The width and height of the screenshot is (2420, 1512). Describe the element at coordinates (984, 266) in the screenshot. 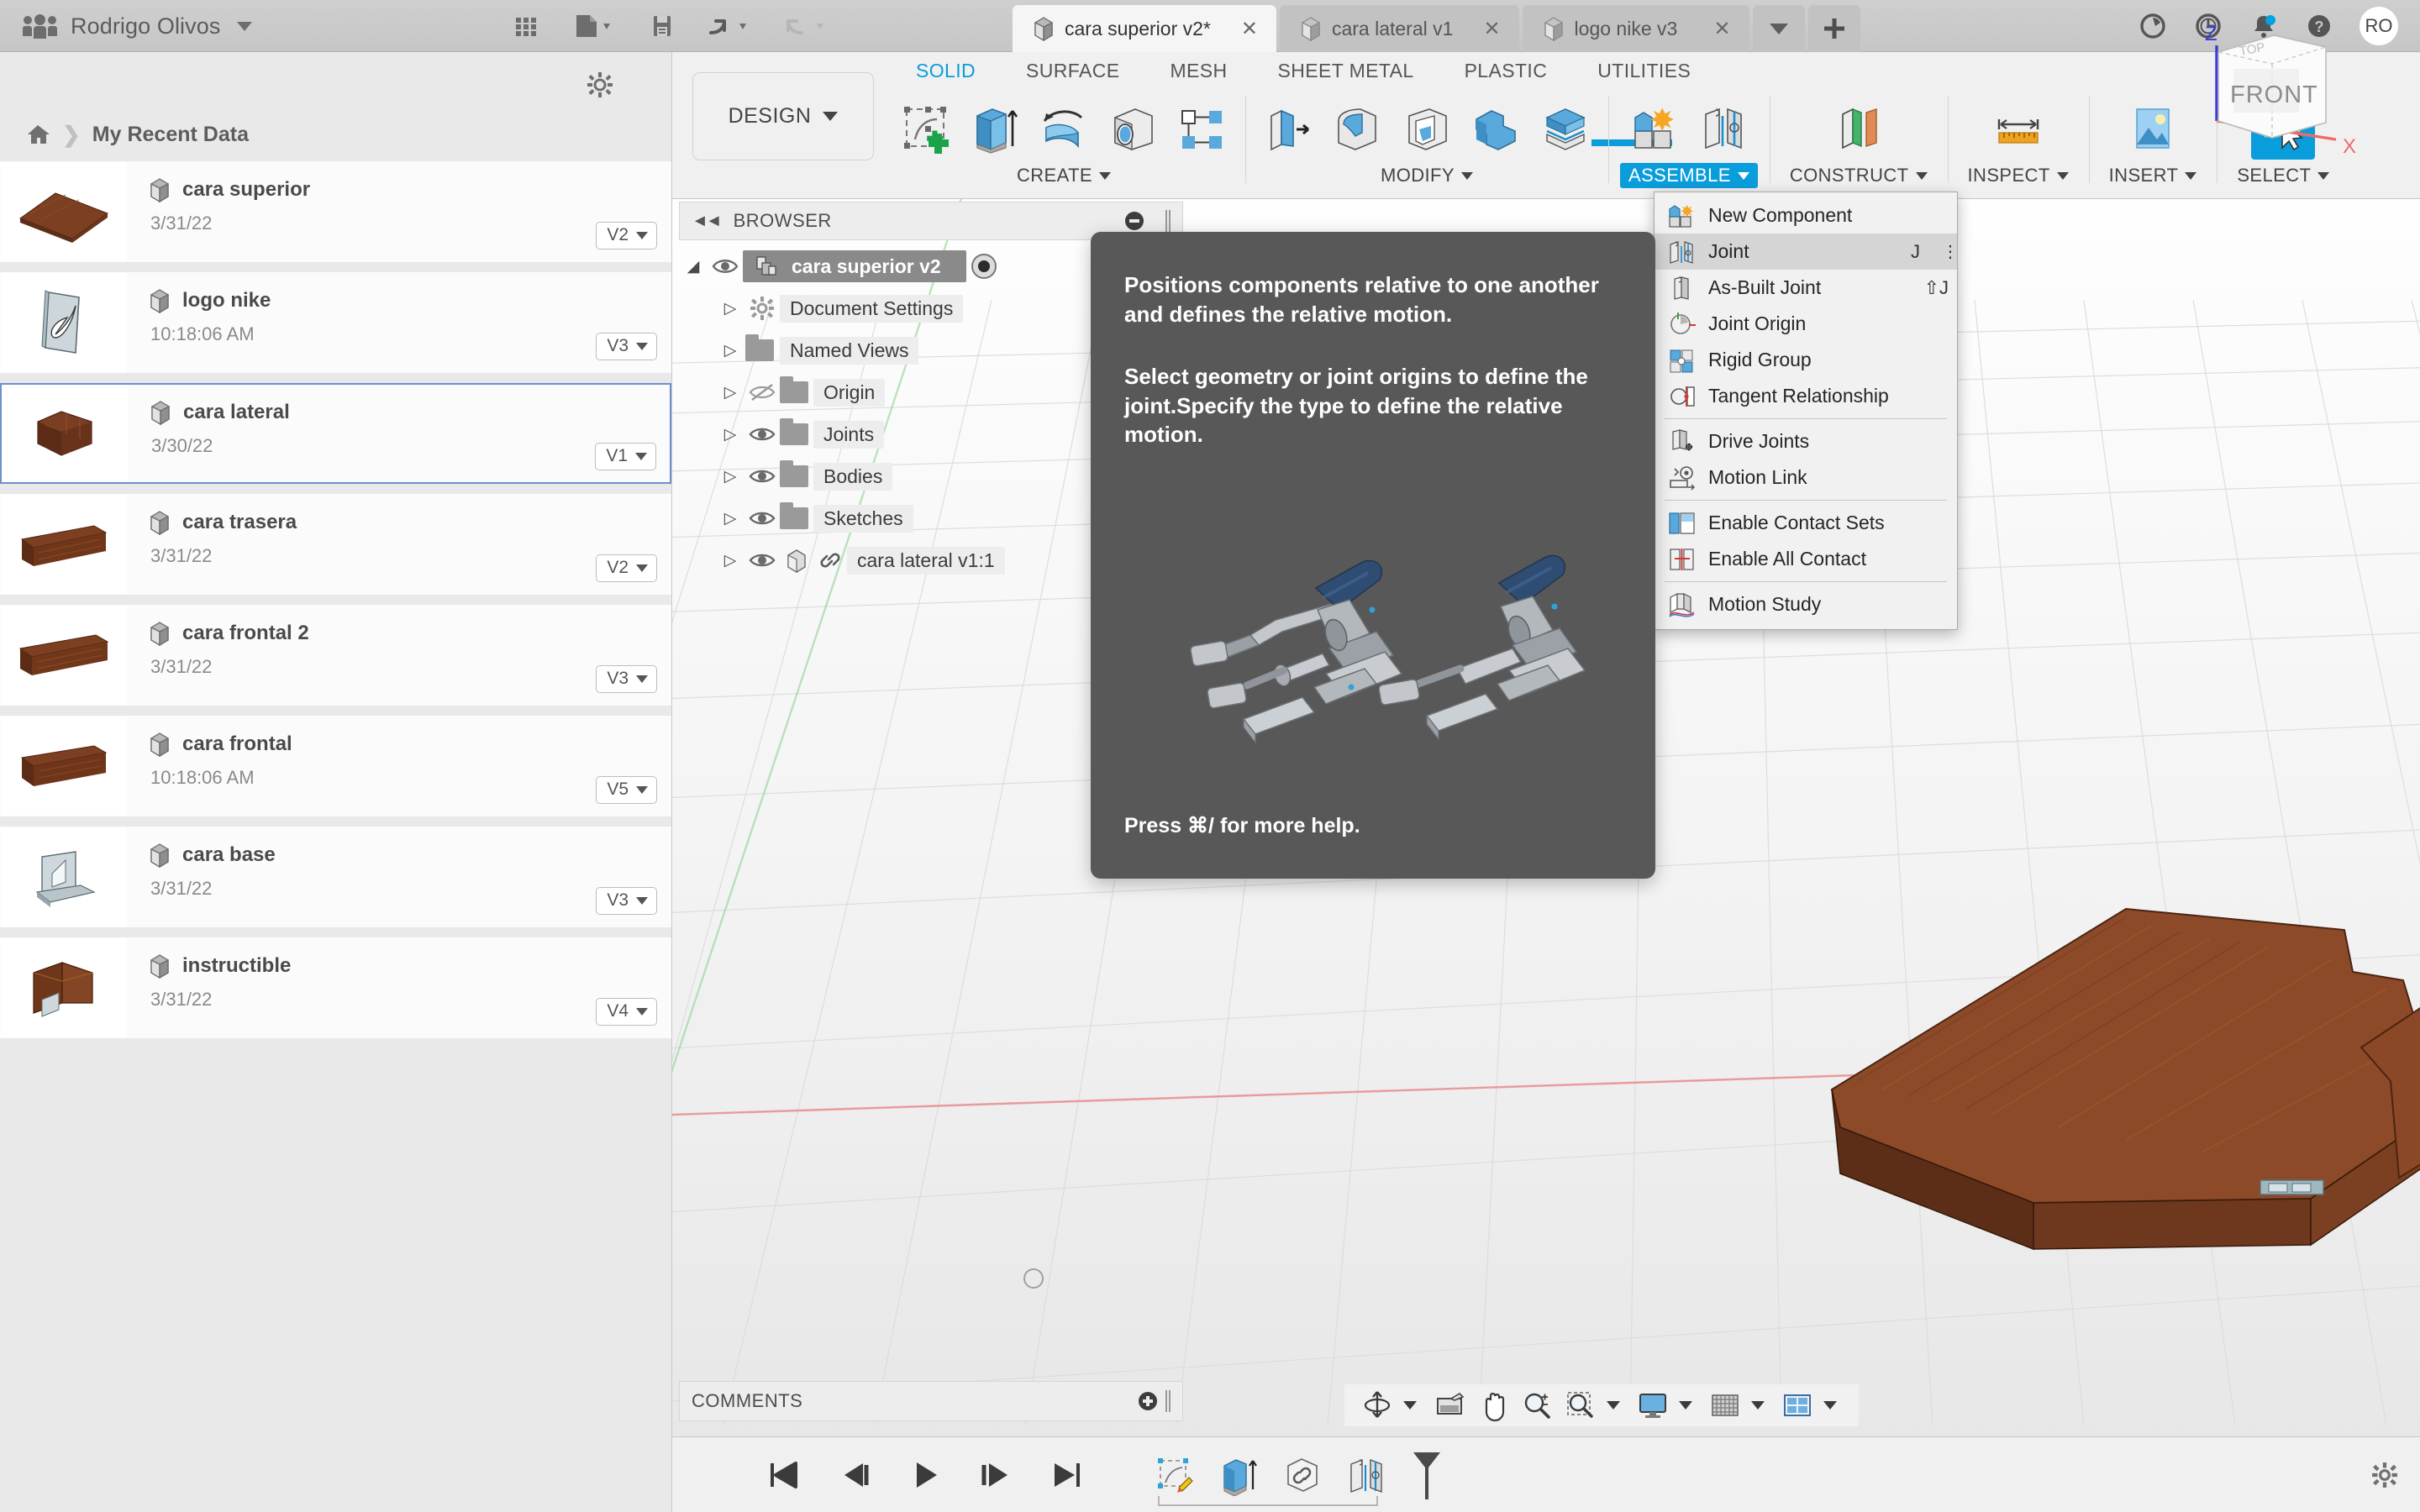

I see `activate-component-radio` at that location.